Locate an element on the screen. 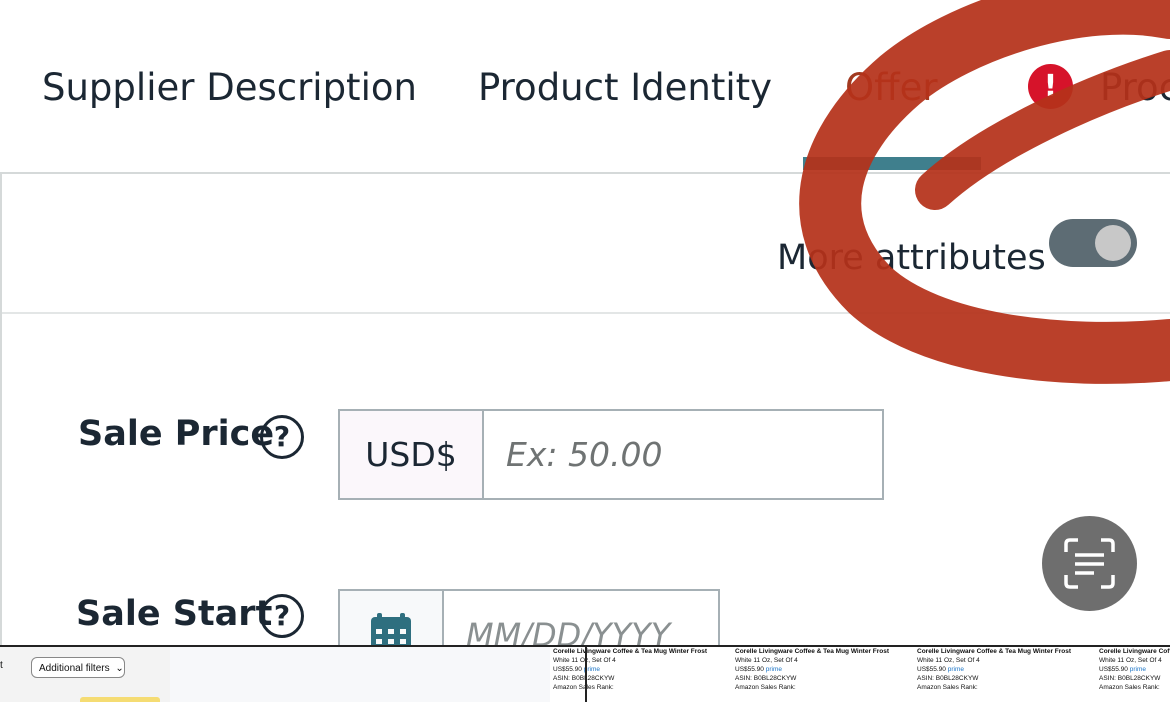 The image size is (1170, 702). sale-price-field: USD$ is located at coordinates (611, 454).